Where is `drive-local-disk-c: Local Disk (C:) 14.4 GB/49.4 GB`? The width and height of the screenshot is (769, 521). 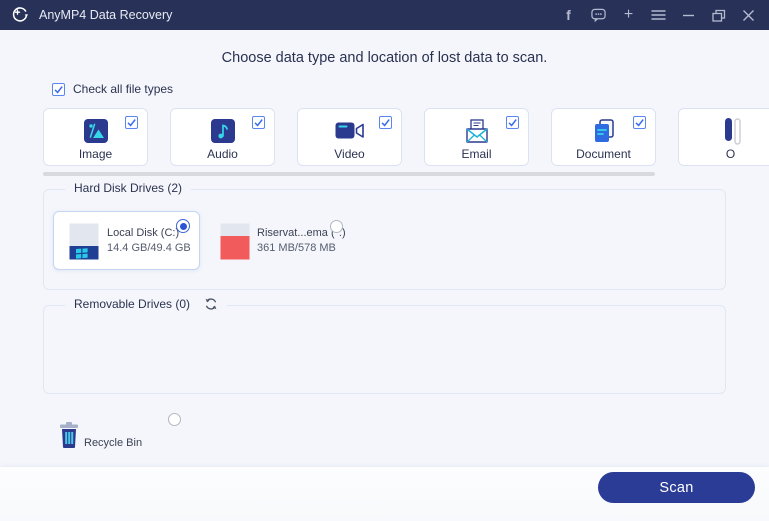
drive-local-disk-c: Local Disk (C:) 14.4 GB/49.4 GB is located at coordinates (126, 240).